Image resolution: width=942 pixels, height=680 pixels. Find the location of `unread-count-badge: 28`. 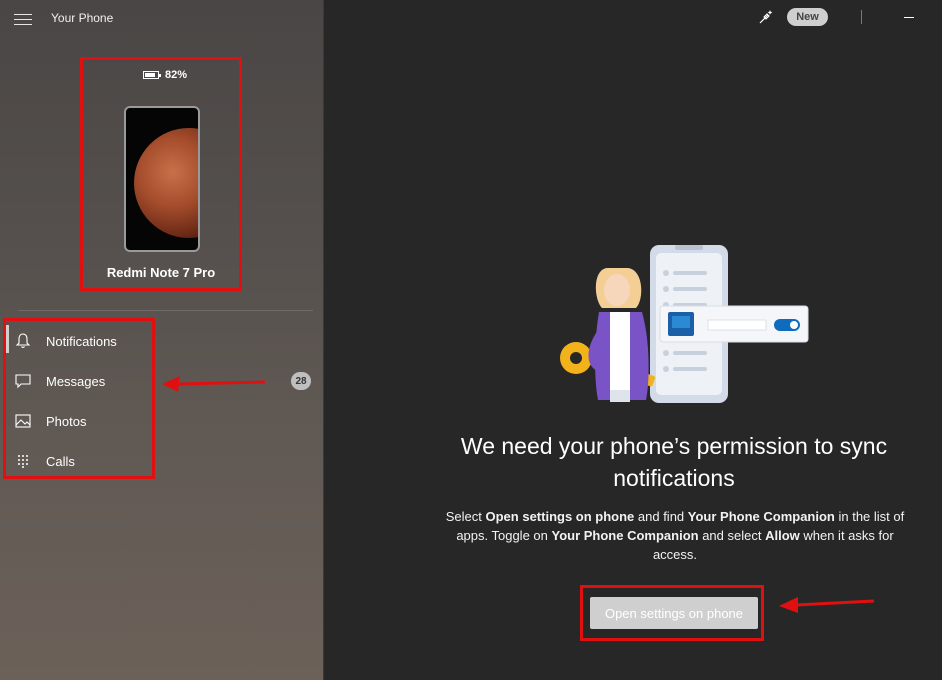

unread-count-badge: 28 is located at coordinates (301, 381).